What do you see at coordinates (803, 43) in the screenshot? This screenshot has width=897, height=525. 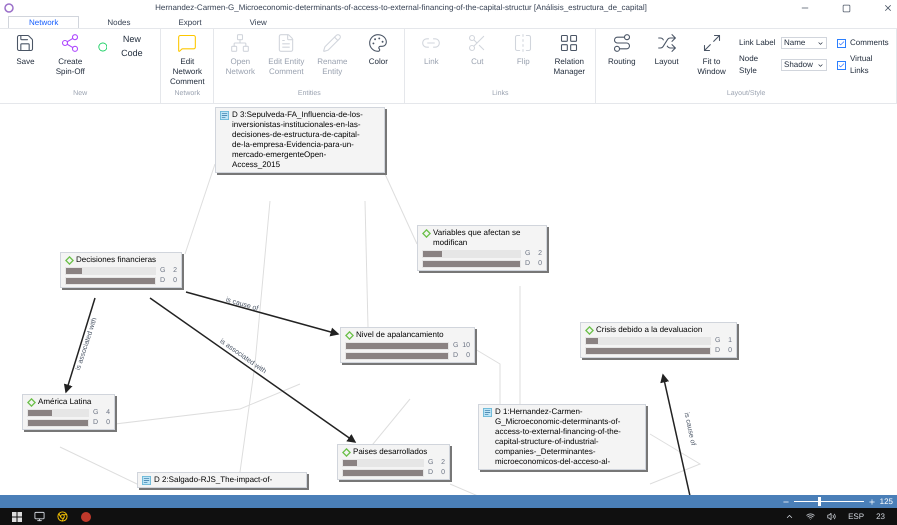 I see `style-select: Name` at bounding box center [803, 43].